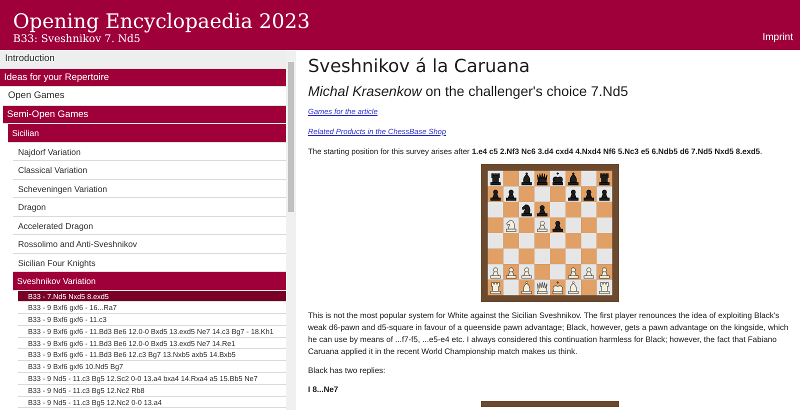 This screenshot has height=410, width=800. Describe the element at coordinates (469, 91) in the screenshot. I see `article-subtitle: Michal Krasenkow on the challenger's choice 7.Nd5` at that location.